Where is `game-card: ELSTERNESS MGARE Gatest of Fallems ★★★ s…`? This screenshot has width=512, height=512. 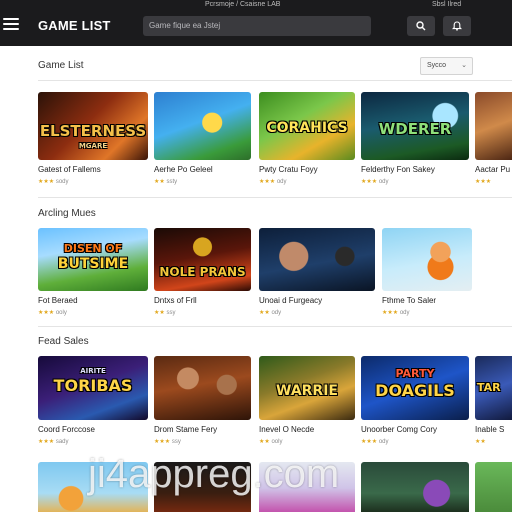
game-card: ELSTERNESS MGARE Gatest of Fallems ★★★ s… is located at coordinates (93, 142).